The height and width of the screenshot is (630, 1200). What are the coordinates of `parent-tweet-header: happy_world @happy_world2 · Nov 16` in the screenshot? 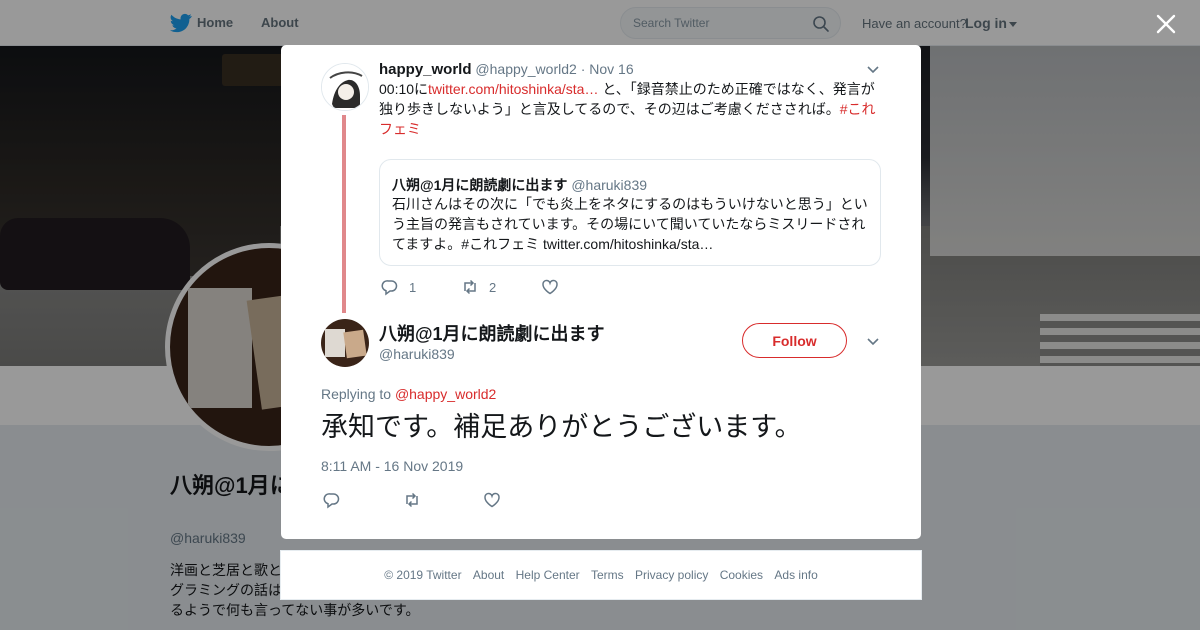 It's located at (506, 69).